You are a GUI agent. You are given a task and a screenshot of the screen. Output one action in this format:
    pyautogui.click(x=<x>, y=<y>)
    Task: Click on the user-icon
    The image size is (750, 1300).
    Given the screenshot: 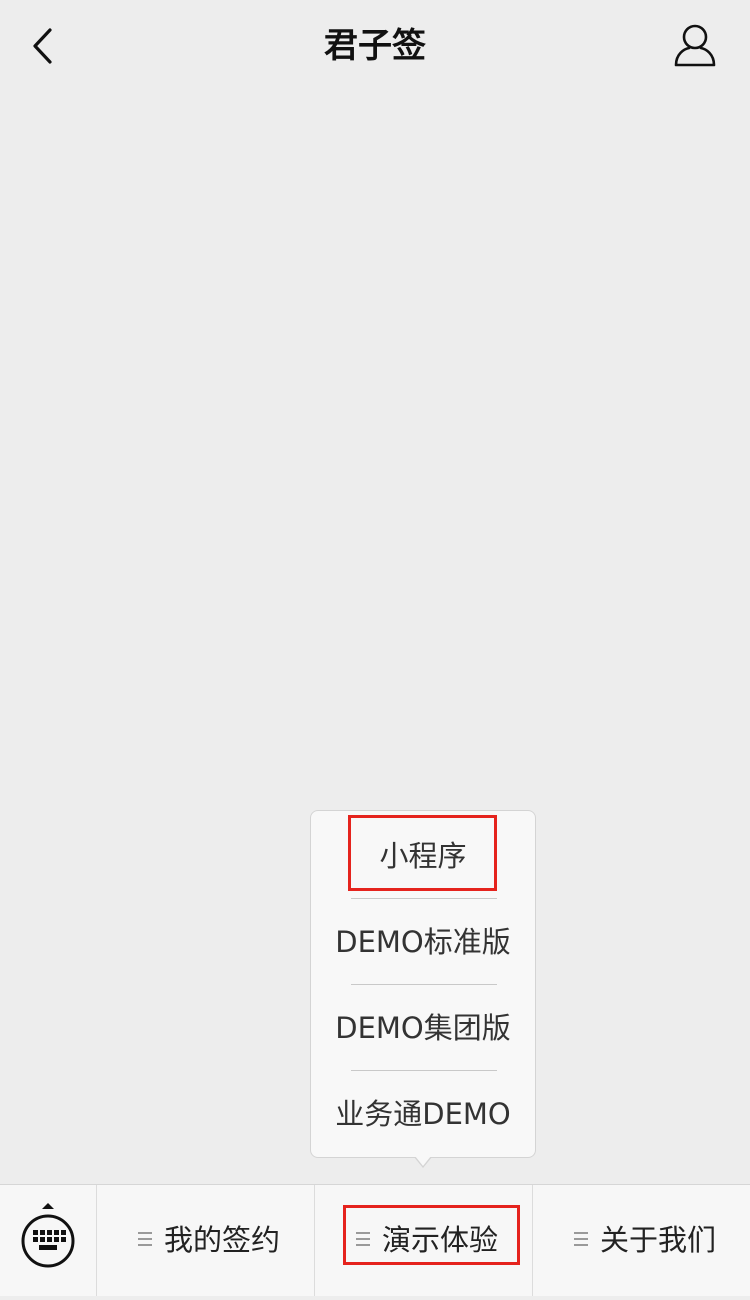 What is the action you would take?
    pyautogui.click(x=695, y=45)
    